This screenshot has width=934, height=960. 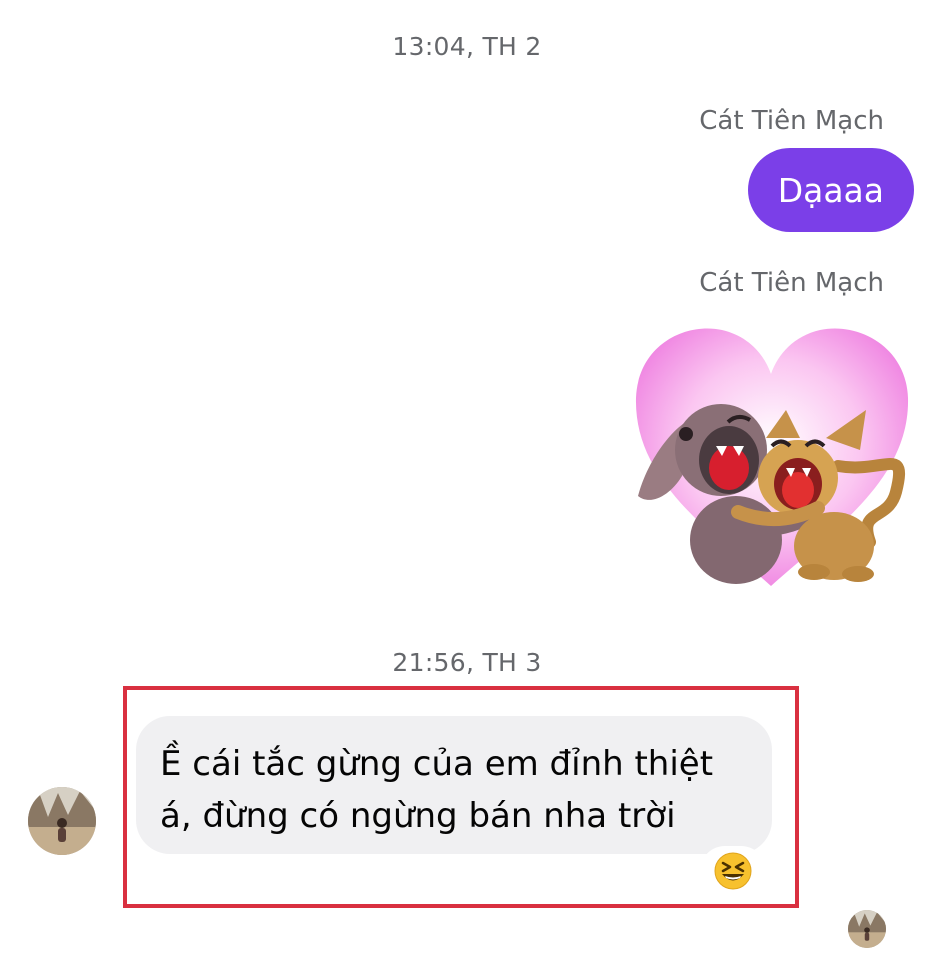 I want to click on dog-cat-hug-sticker, so click(x=771, y=458).